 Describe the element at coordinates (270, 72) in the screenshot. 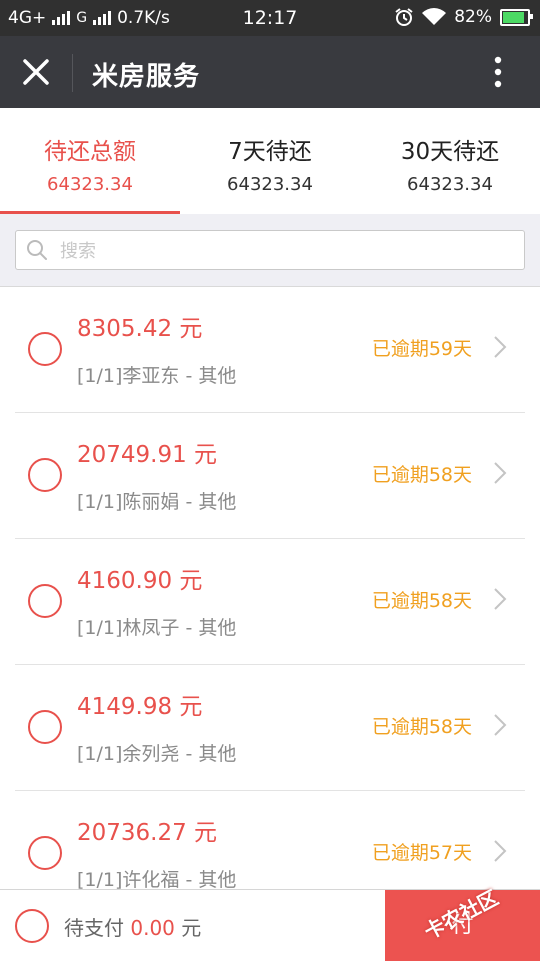

I see `nav-bar: 米房服务` at that location.